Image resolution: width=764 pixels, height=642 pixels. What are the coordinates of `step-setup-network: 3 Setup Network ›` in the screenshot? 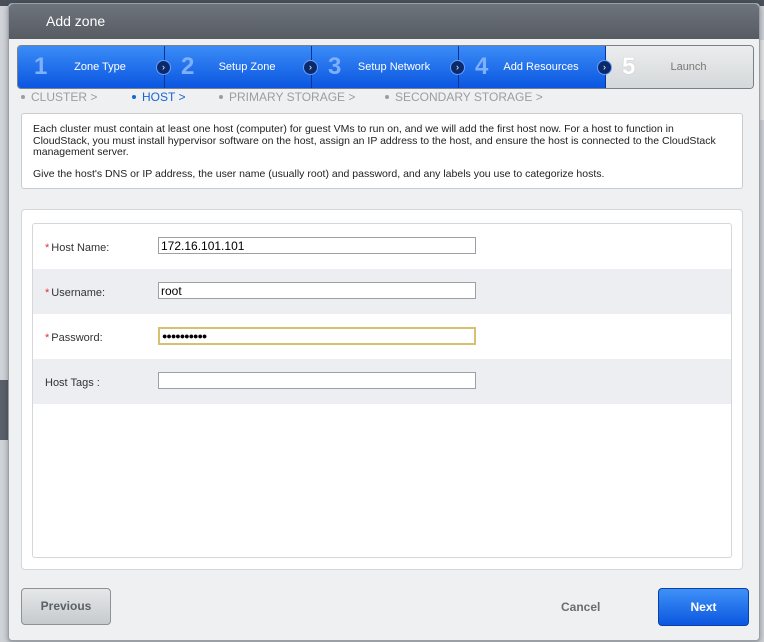 It's located at (388, 67).